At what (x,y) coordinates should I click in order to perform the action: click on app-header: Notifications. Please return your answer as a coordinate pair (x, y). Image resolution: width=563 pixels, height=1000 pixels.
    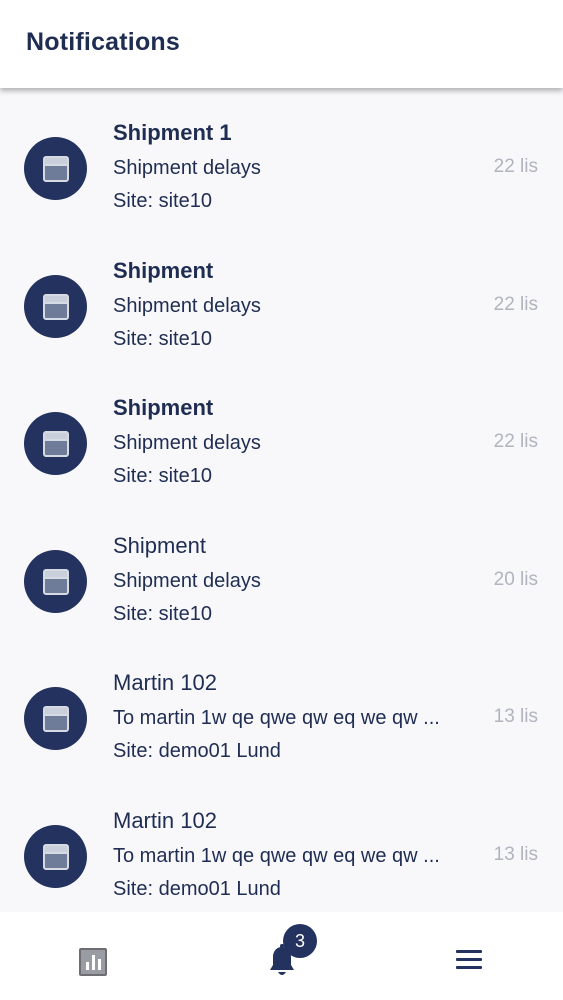
    Looking at the image, I should click on (281, 44).